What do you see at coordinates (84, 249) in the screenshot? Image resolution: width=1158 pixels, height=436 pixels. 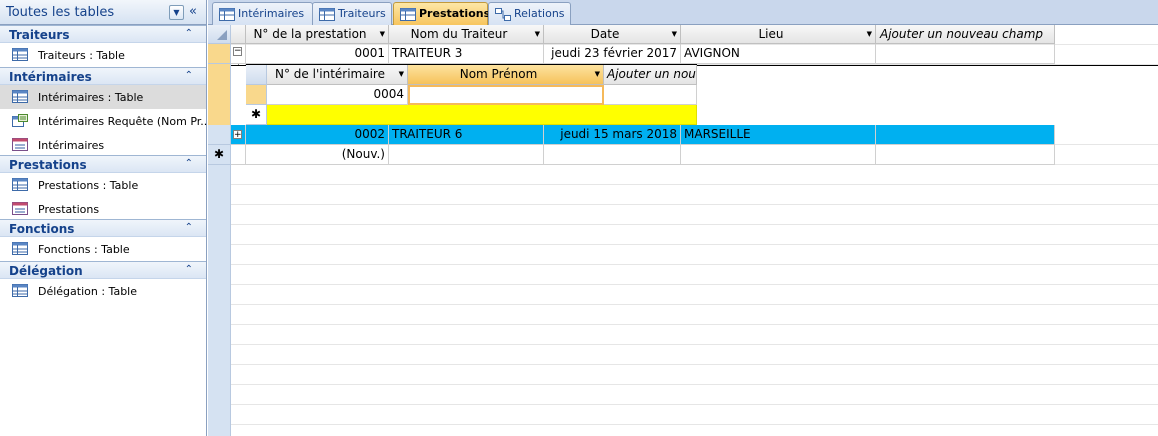 I see `nav-item-label: Fonctions : Table` at bounding box center [84, 249].